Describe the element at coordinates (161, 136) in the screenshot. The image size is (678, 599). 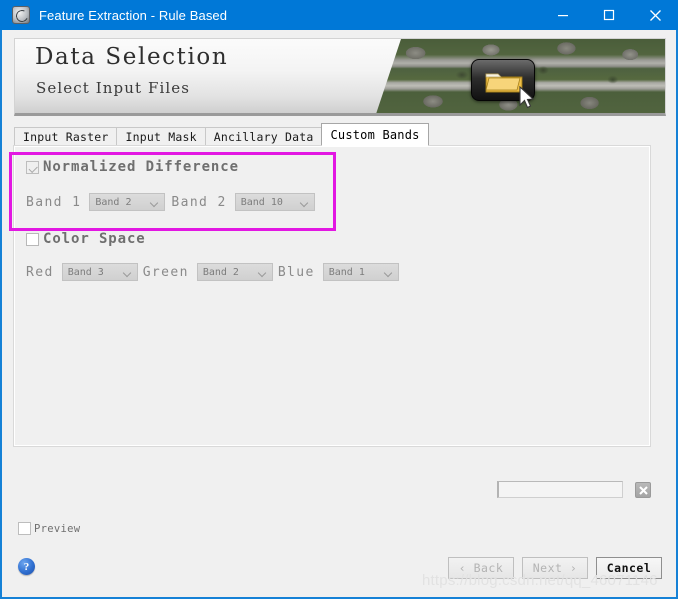
I see `tab-input-mask: Input Mask` at that location.